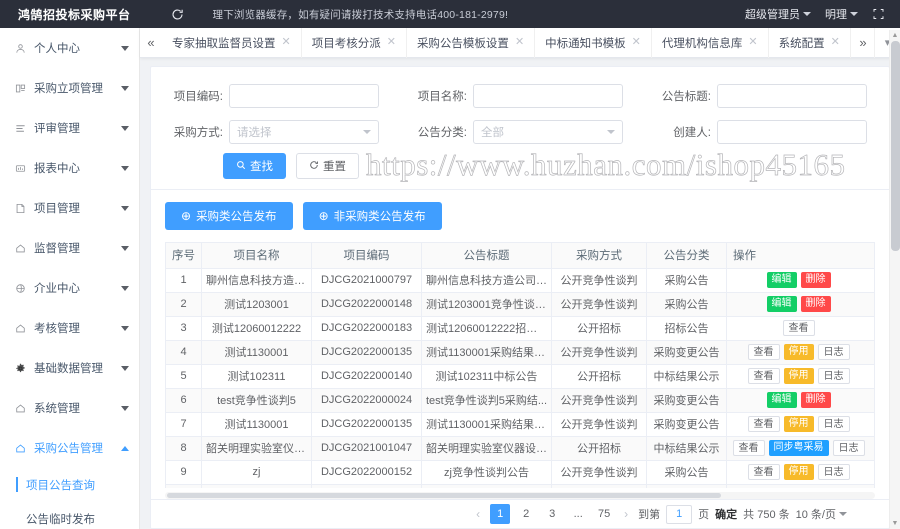 This screenshot has width=900, height=529. Describe the element at coordinates (69, 288) in the screenshot. I see `sidebar-item-enterprise-center: 介业中心` at that location.